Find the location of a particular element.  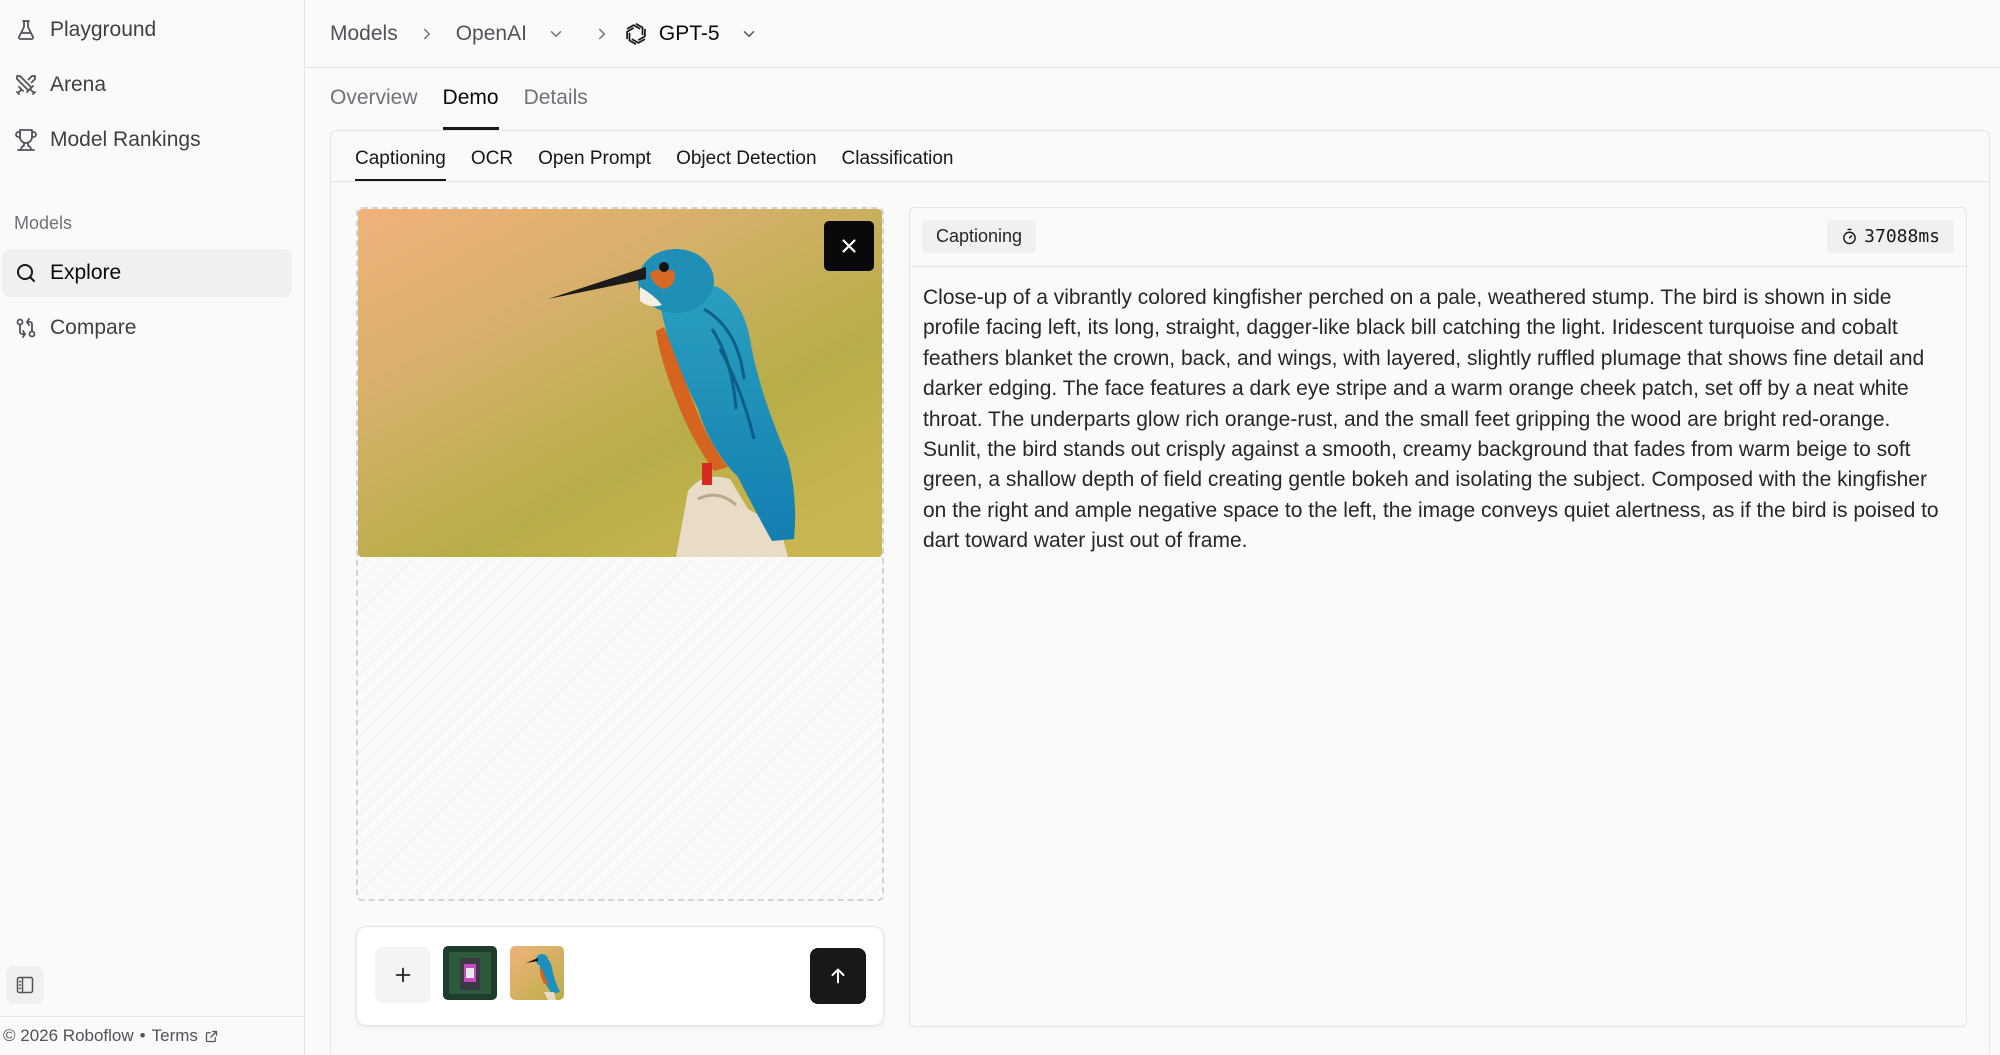

breadcrumb: Models OpenAI GPT-5 is located at coordinates (1153, 34).